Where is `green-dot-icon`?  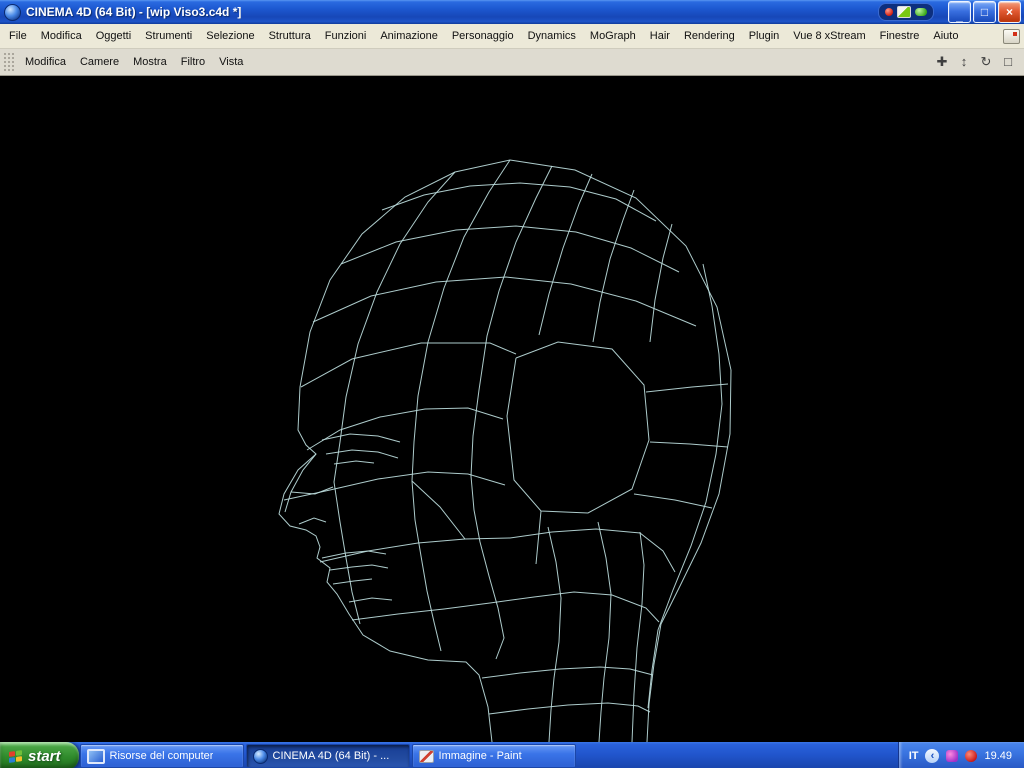 green-dot-icon is located at coordinates (921, 12).